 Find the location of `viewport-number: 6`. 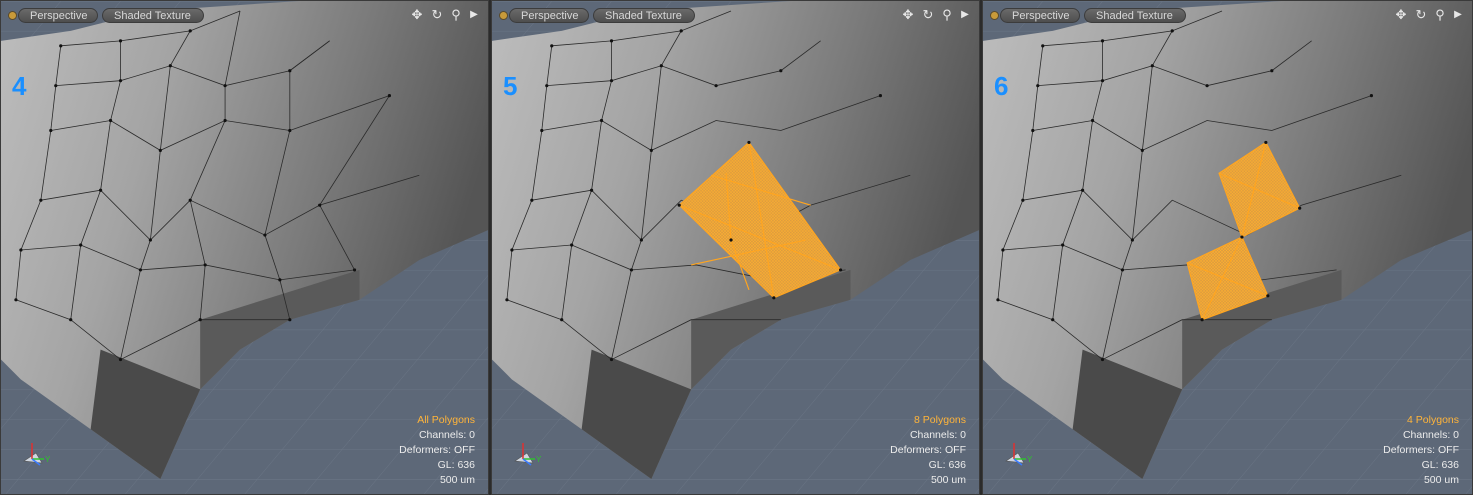

viewport-number: 6 is located at coordinates (1001, 86).